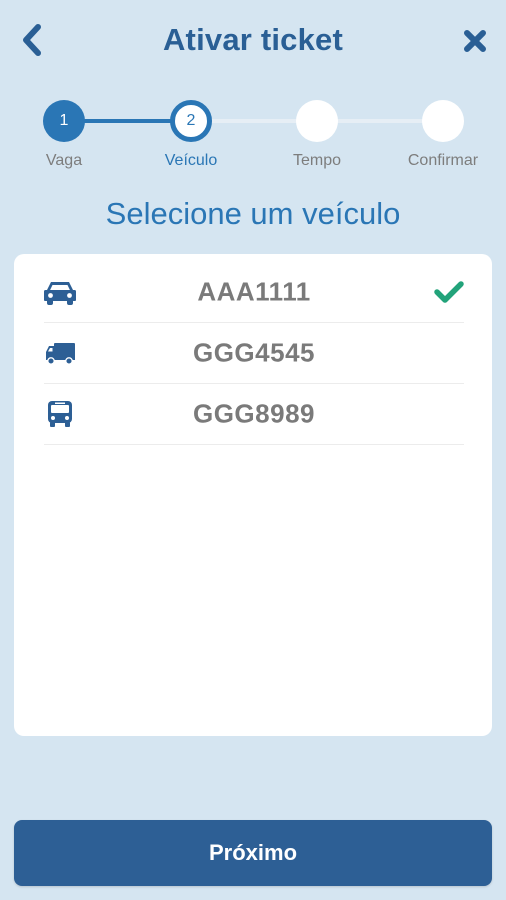  I want to click on vehicle-item: AAA1111, so click(254, 292).